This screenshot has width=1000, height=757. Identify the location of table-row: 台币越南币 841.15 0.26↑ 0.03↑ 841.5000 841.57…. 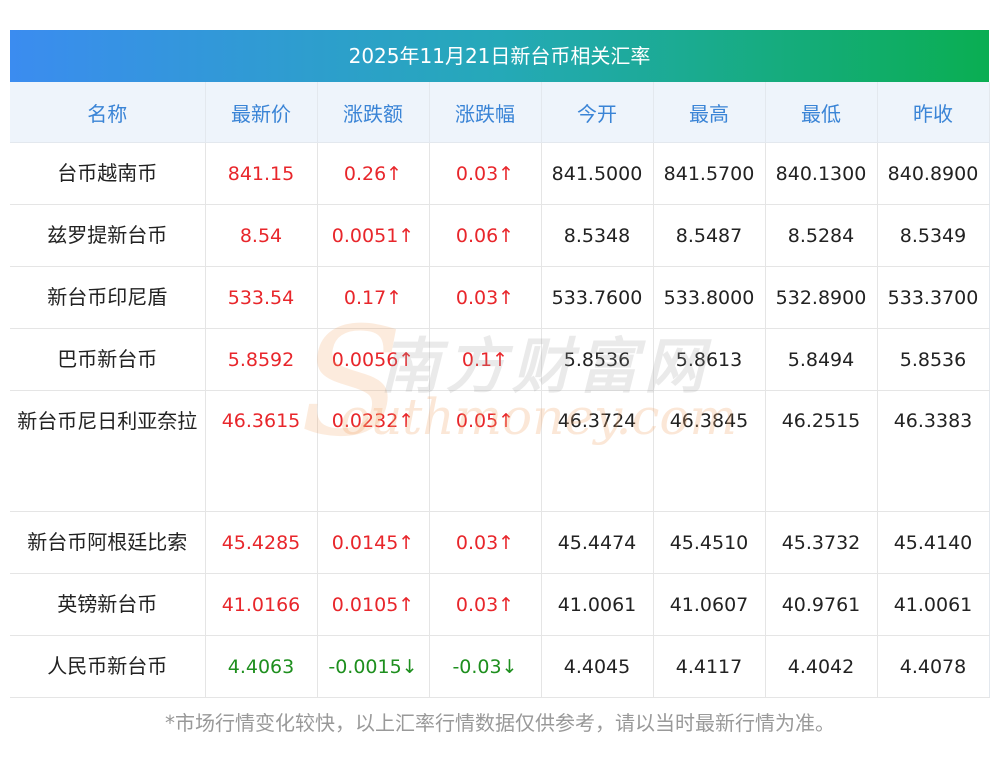
(500, 173).